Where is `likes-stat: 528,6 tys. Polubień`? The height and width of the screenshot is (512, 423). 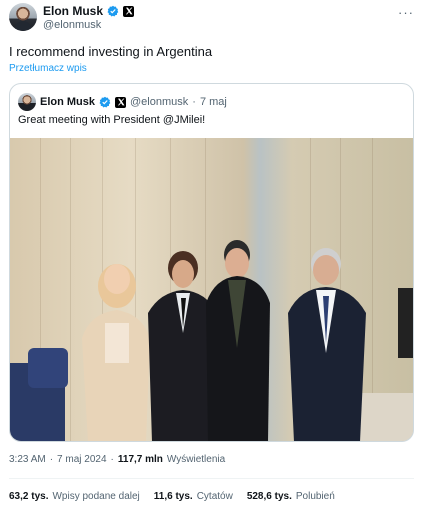 likes-stat: 528,6 tys. Polubień is located at coordinates (291, 496).